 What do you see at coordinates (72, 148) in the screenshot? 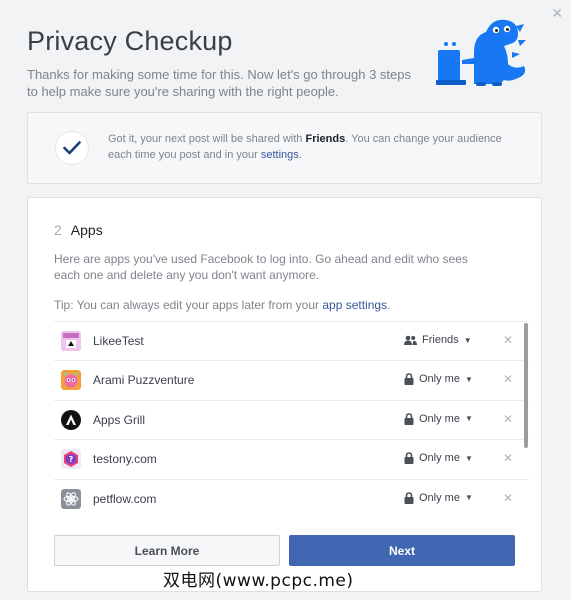
I see `checkmark-icon` at bounding box center [72, 148].